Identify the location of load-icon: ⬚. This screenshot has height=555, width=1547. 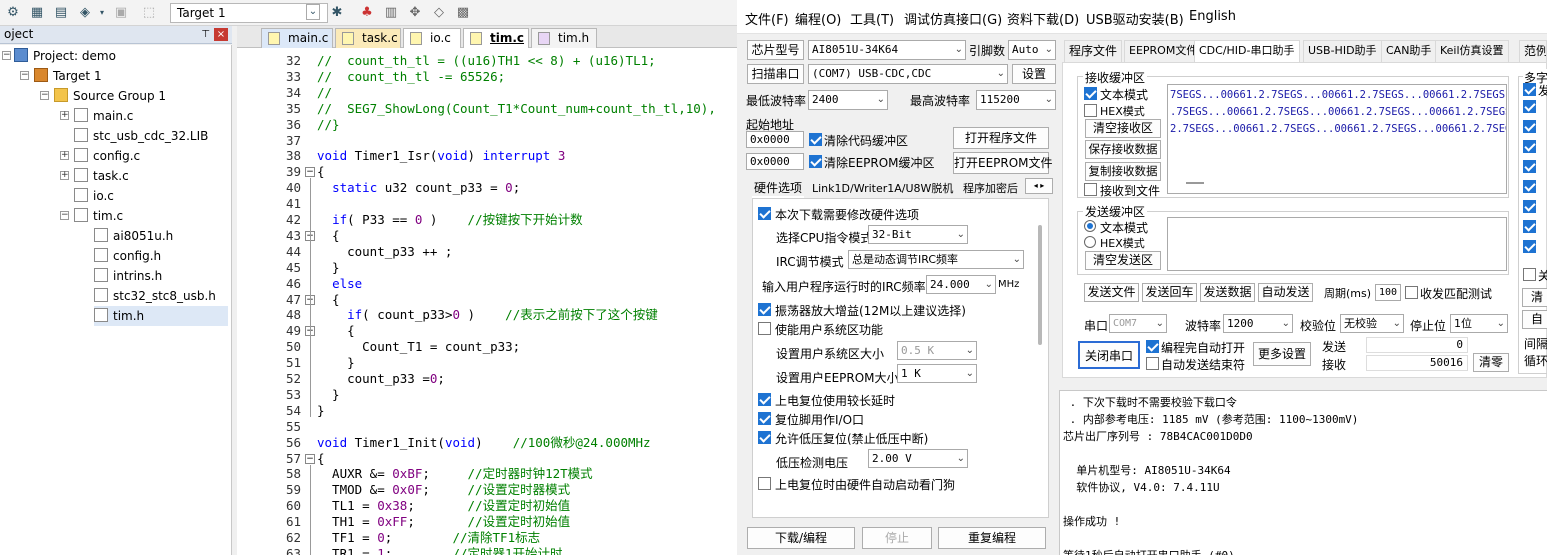
(149, 13).